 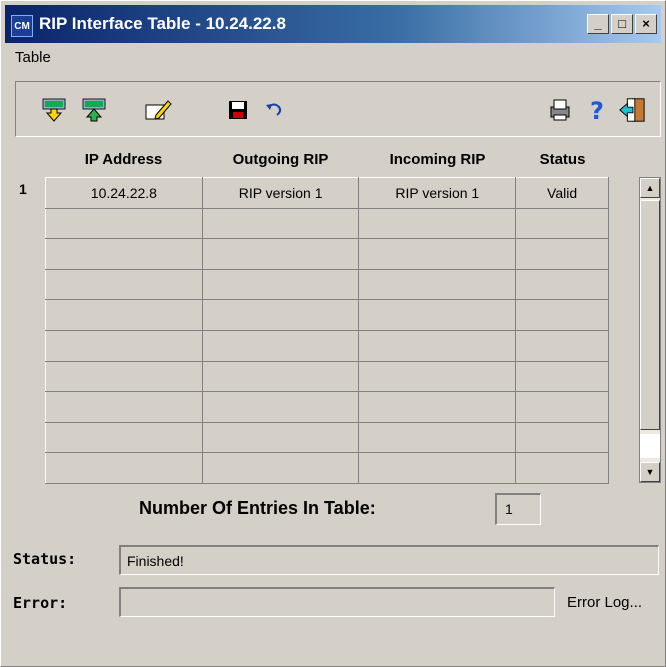 What do you see at coordinates (562, 159) in the screenshot?
I see `column-status: Status` at bounding box center [562, 159].